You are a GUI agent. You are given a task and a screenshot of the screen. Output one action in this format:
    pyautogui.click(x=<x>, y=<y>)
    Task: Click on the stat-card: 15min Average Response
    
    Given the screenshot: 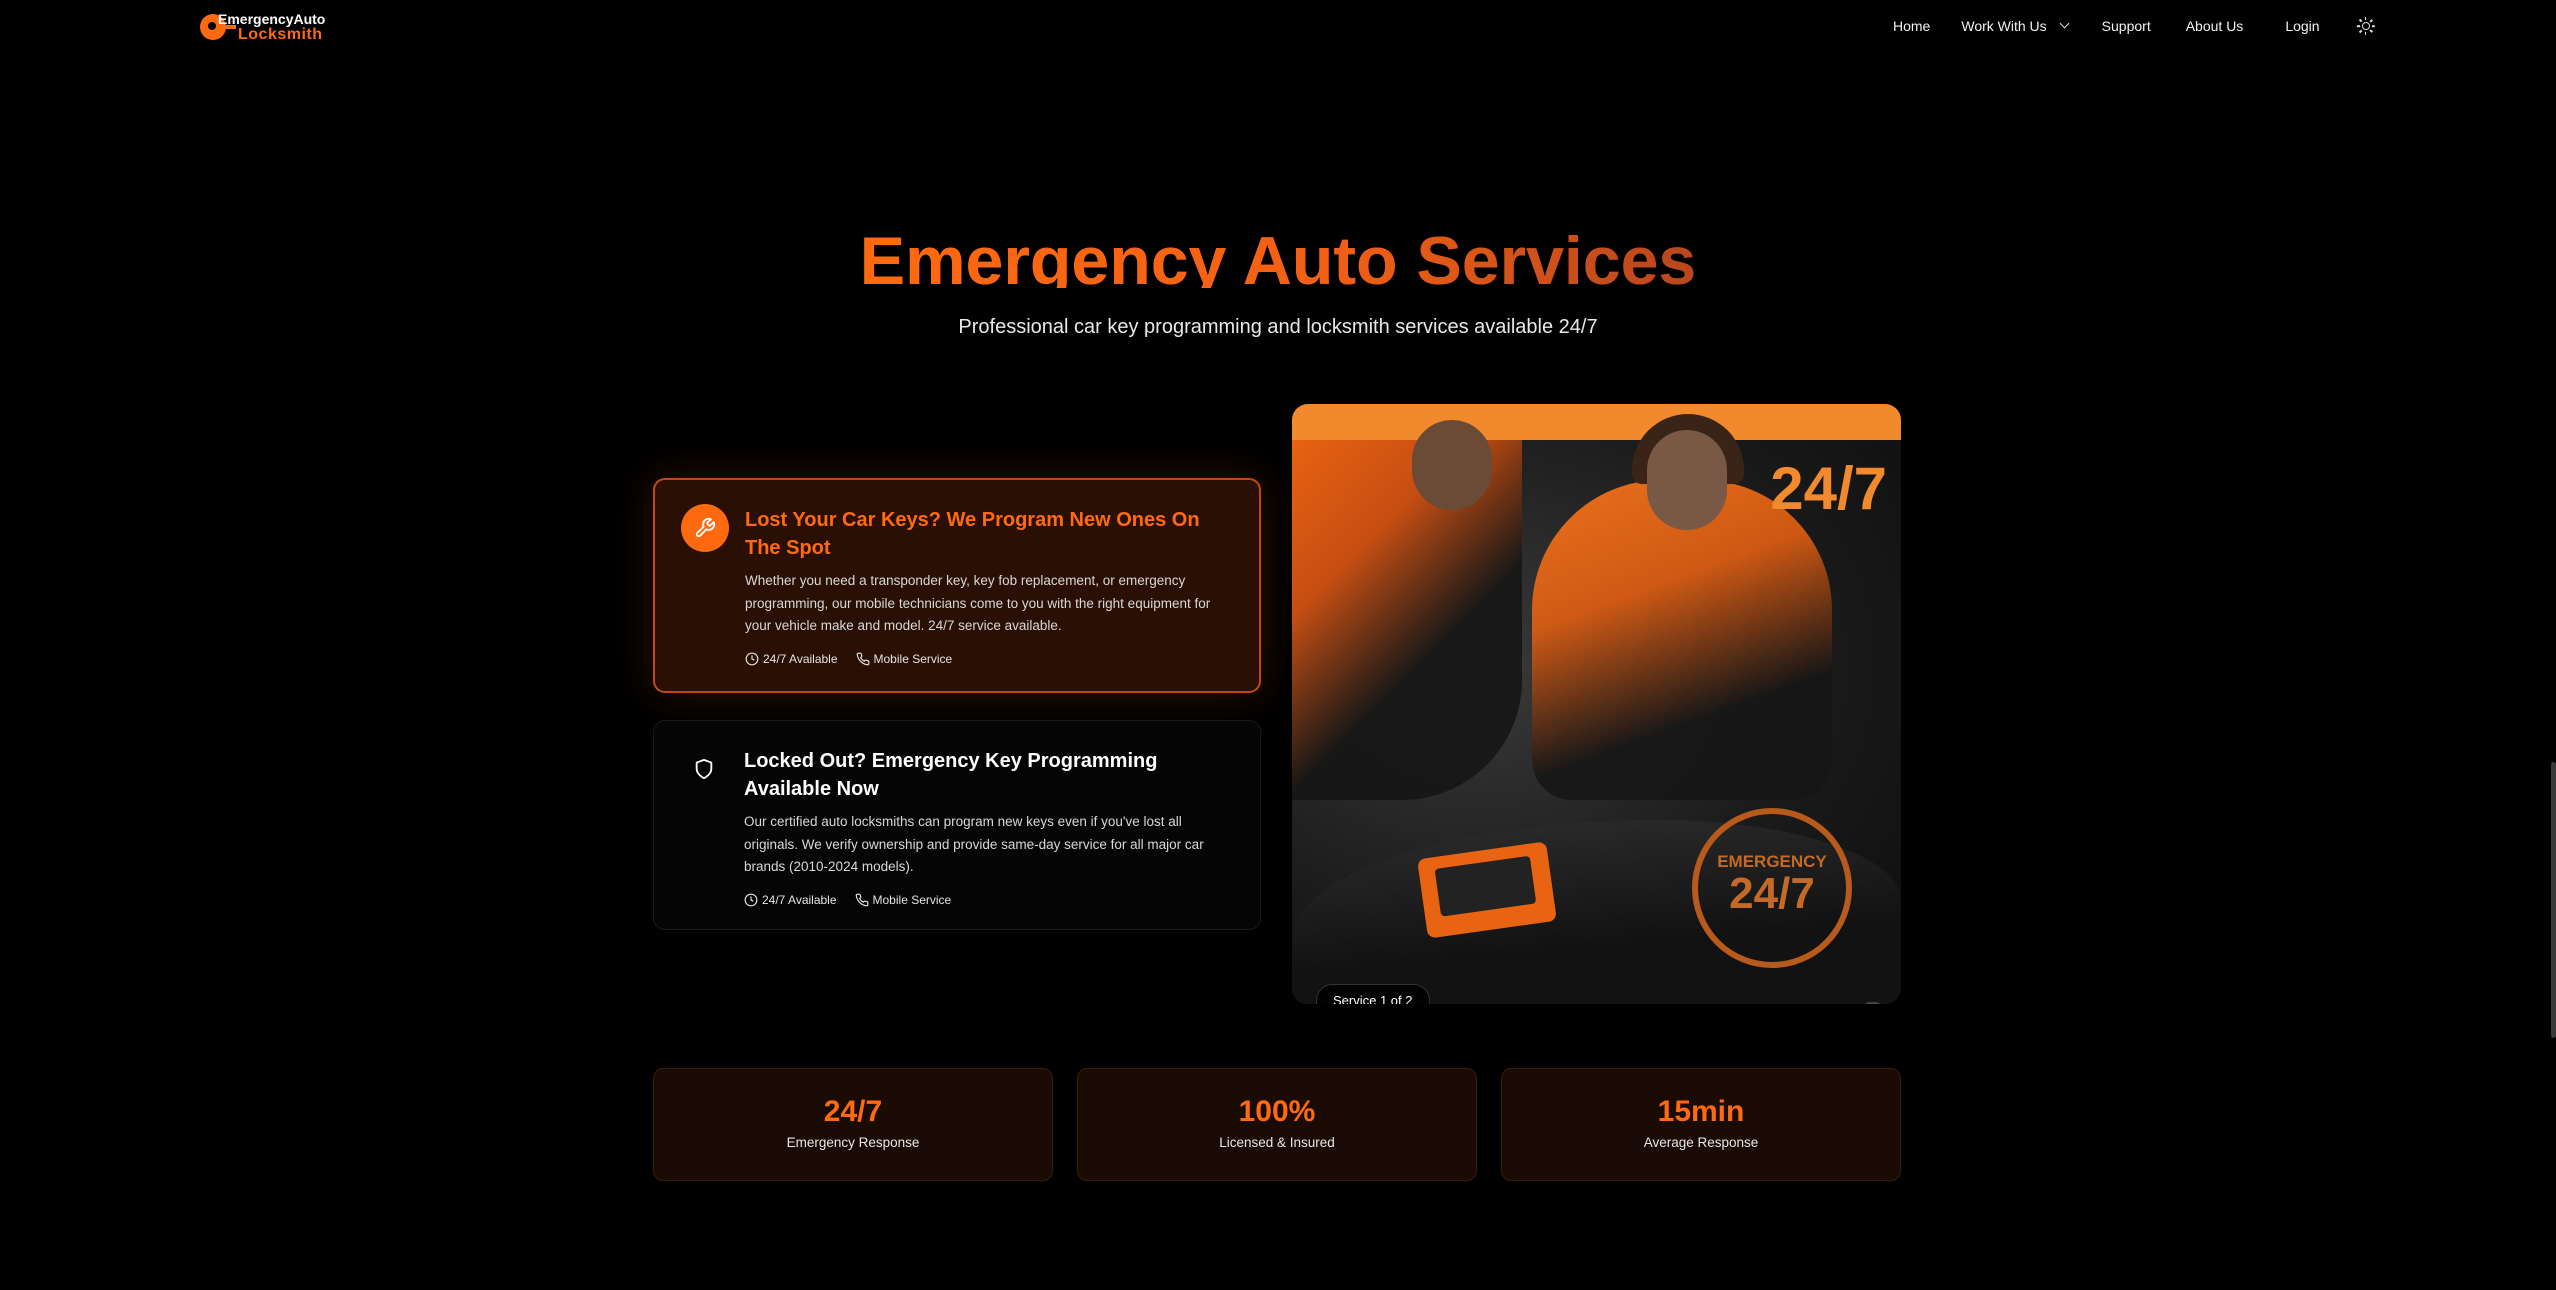 What is the action you would take?
    pyautogui.click(x=1701, y=1124)
    